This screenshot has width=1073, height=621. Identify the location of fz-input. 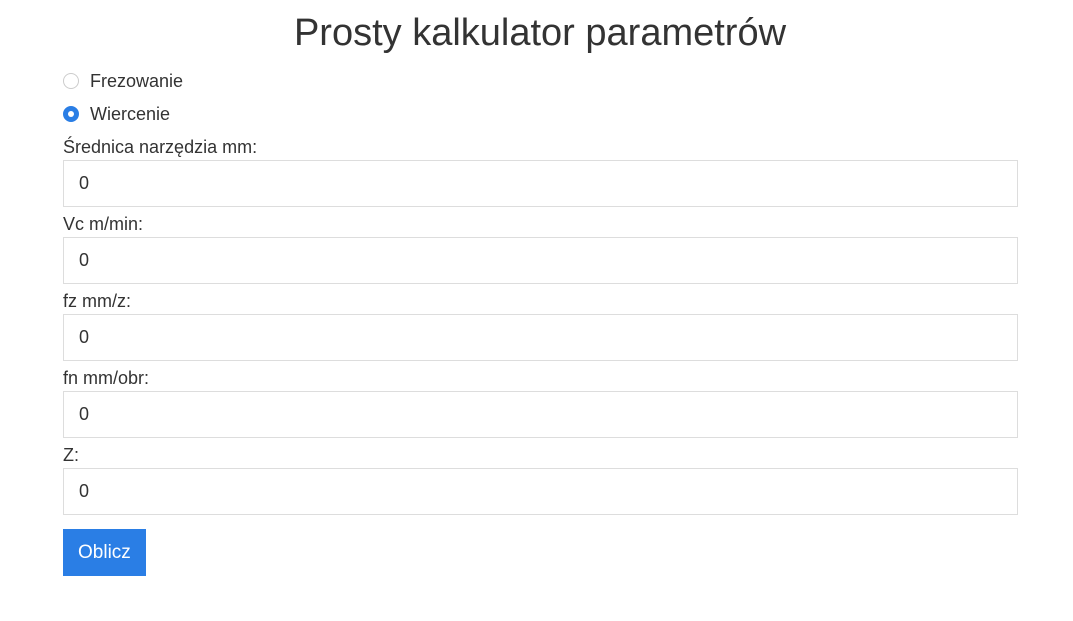
(540, 337).